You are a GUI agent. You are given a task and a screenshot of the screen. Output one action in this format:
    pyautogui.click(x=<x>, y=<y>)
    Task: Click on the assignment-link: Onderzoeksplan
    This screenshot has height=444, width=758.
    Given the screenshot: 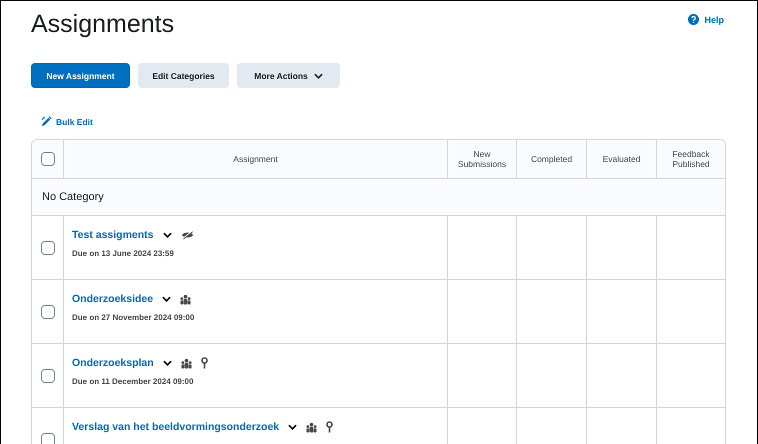 What is the action you would take?
    pyautogui.click(x=113, y=363)
    